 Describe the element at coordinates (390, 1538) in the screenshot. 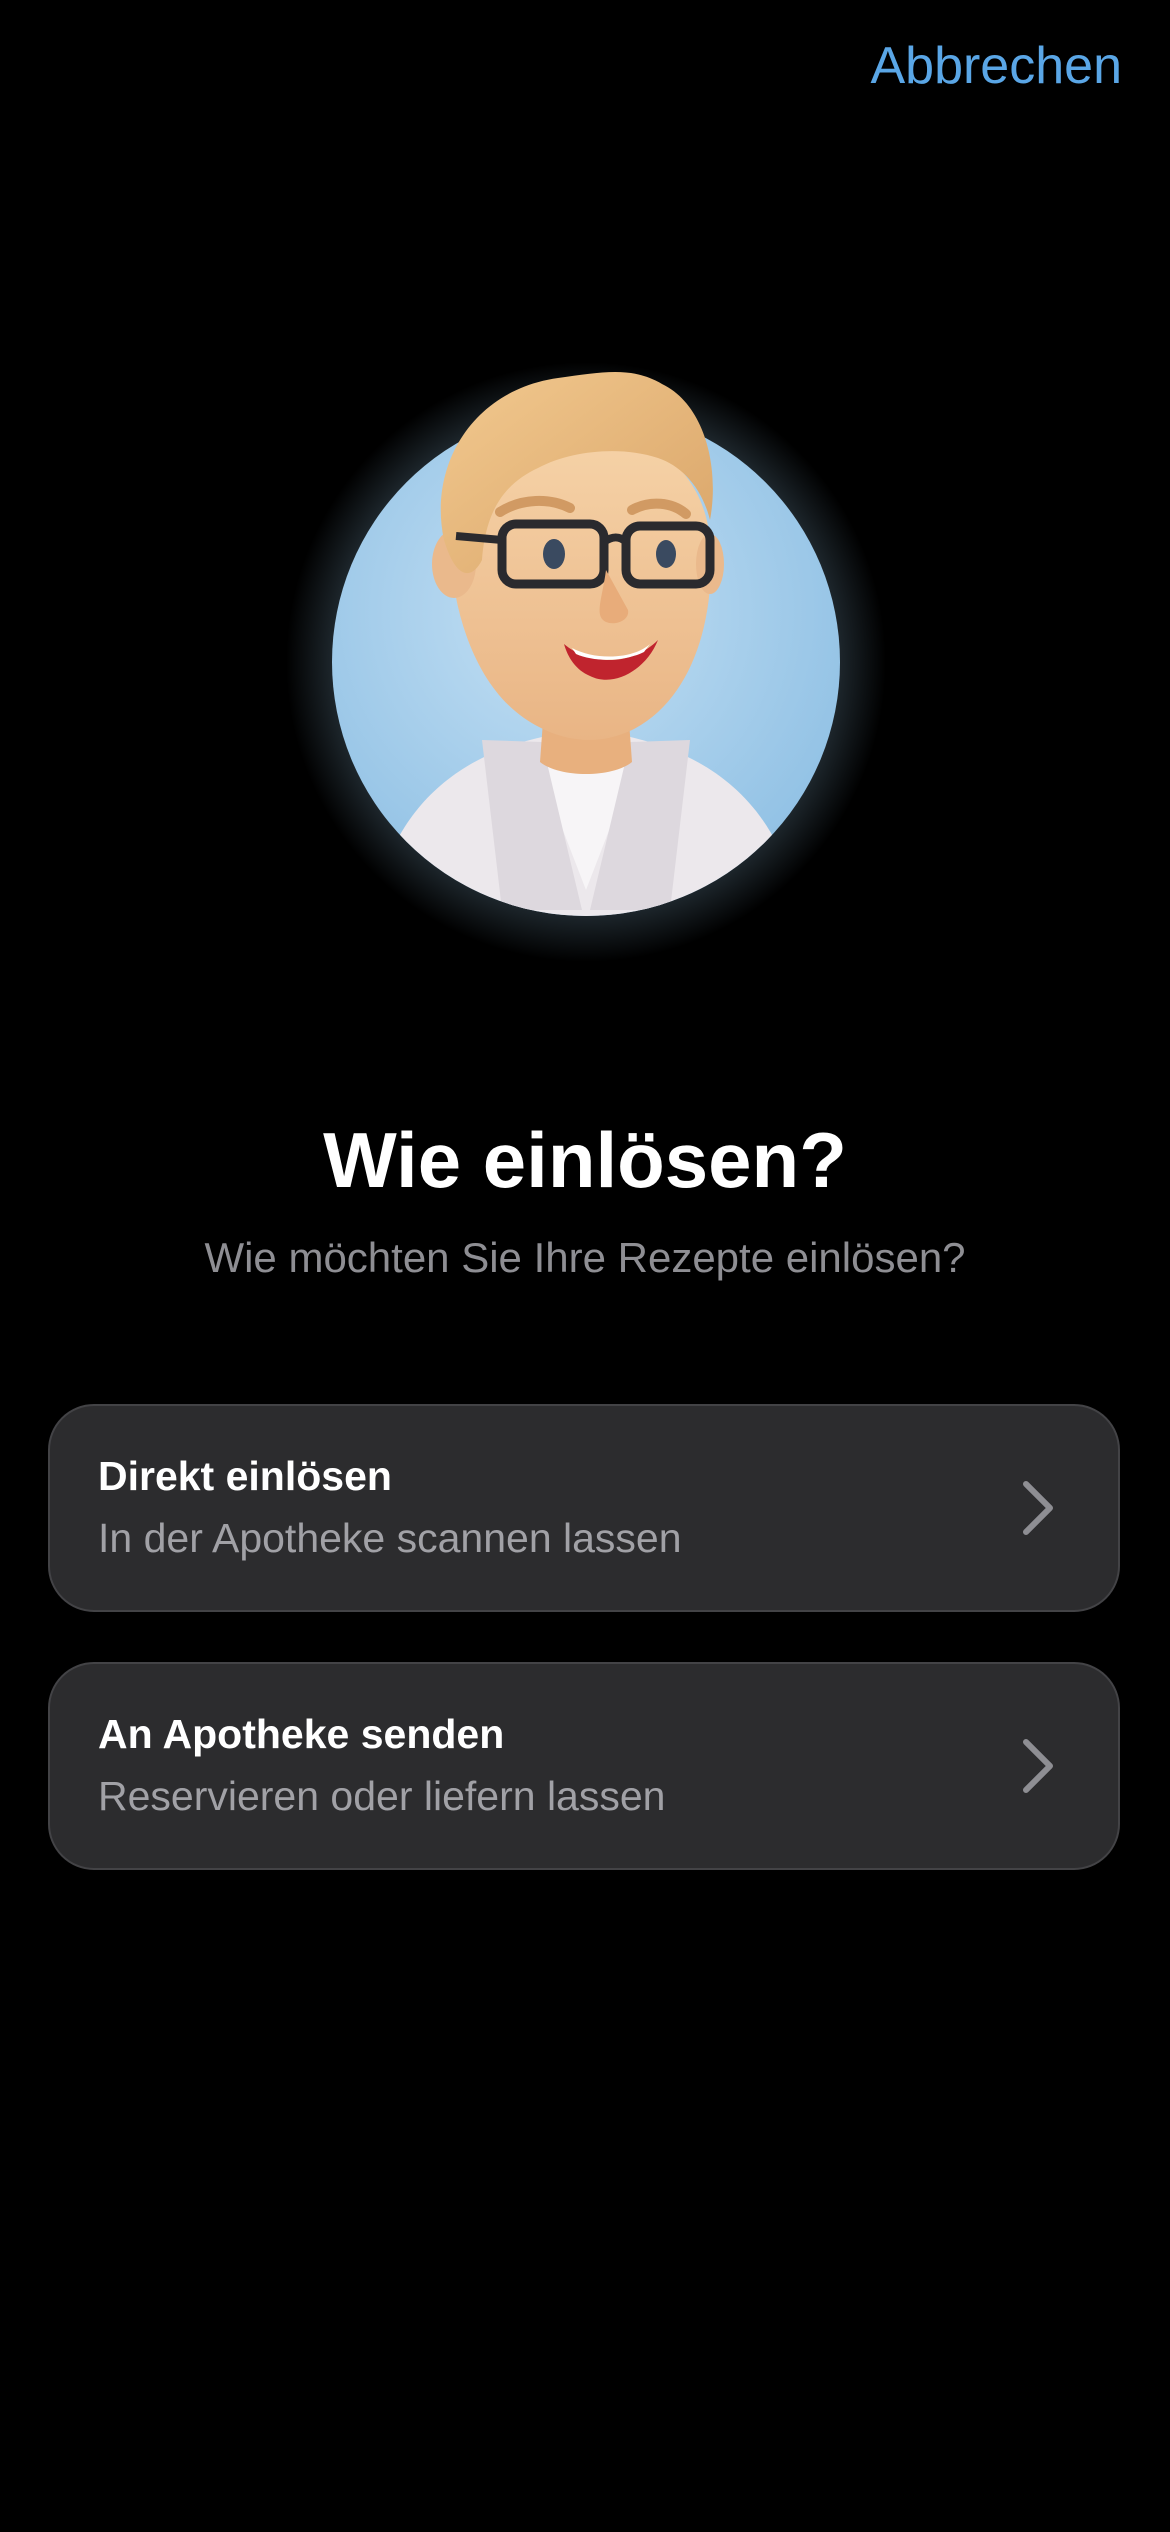

I see `option-subtitle: In der Apotheke scannen lassen` at that location.